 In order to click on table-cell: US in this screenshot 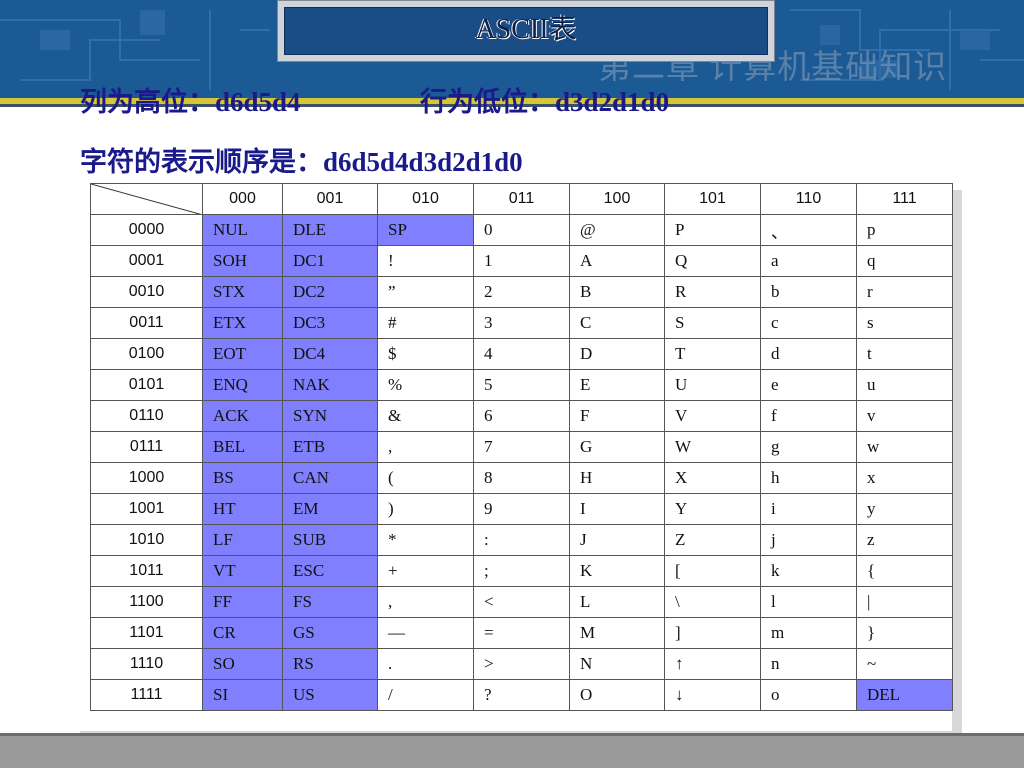, I will do `click(330, 695)`.